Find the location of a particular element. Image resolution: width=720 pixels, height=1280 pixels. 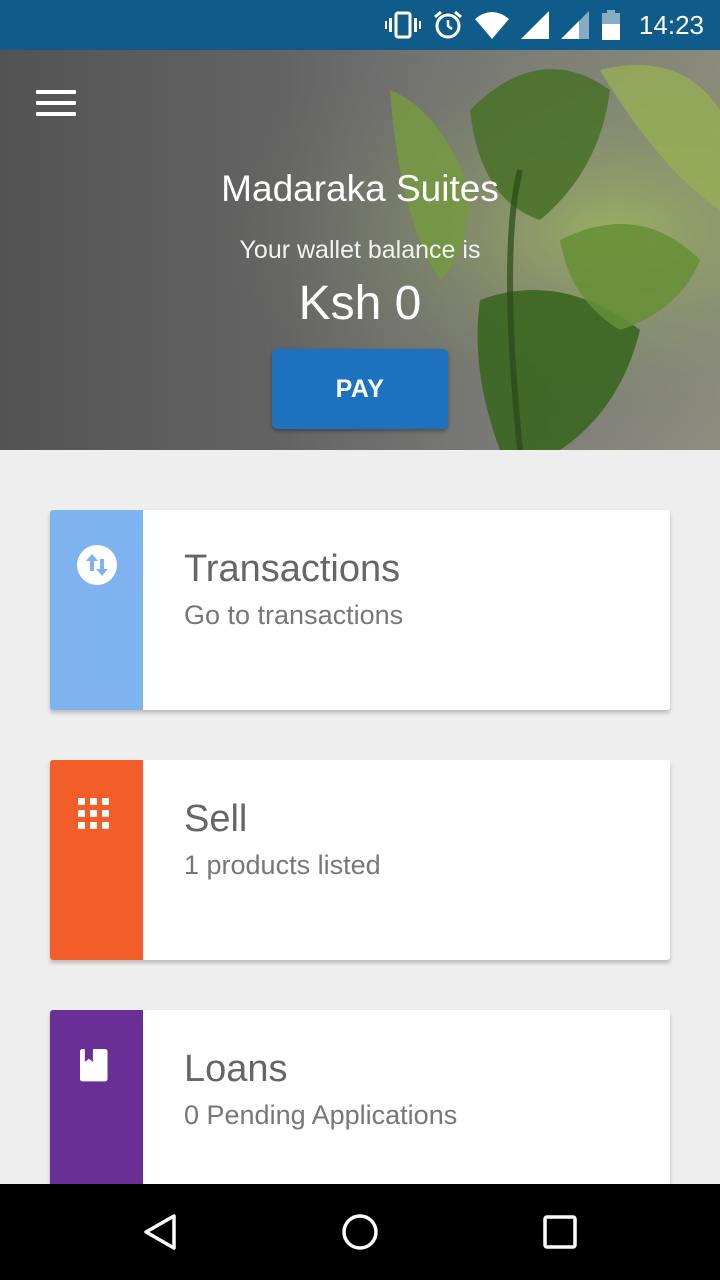

apps-grid-icon is located at coordinates (93, 813).